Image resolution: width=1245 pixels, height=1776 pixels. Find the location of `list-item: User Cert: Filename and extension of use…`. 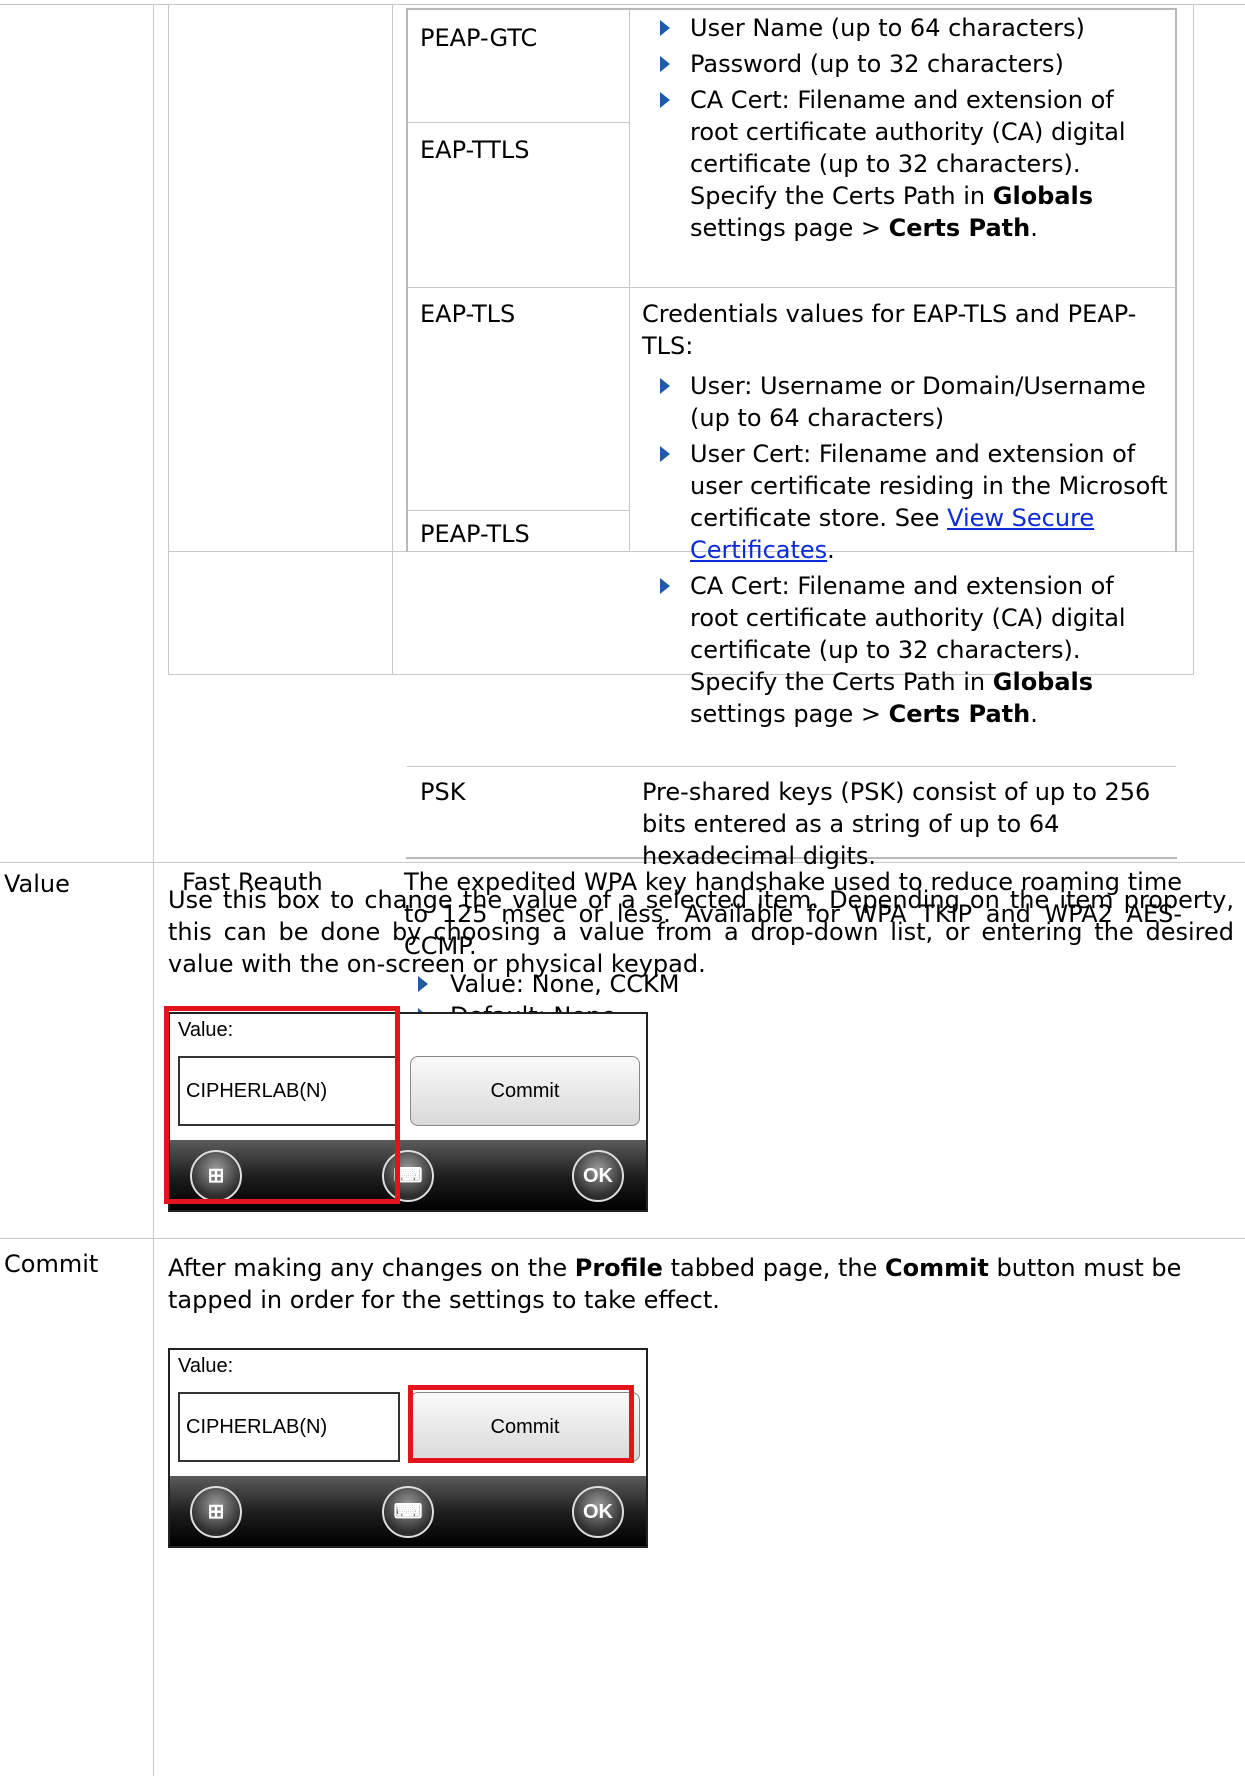

list-item: User Cert: Filename and extension of use… is located at coordinates (904, 502).